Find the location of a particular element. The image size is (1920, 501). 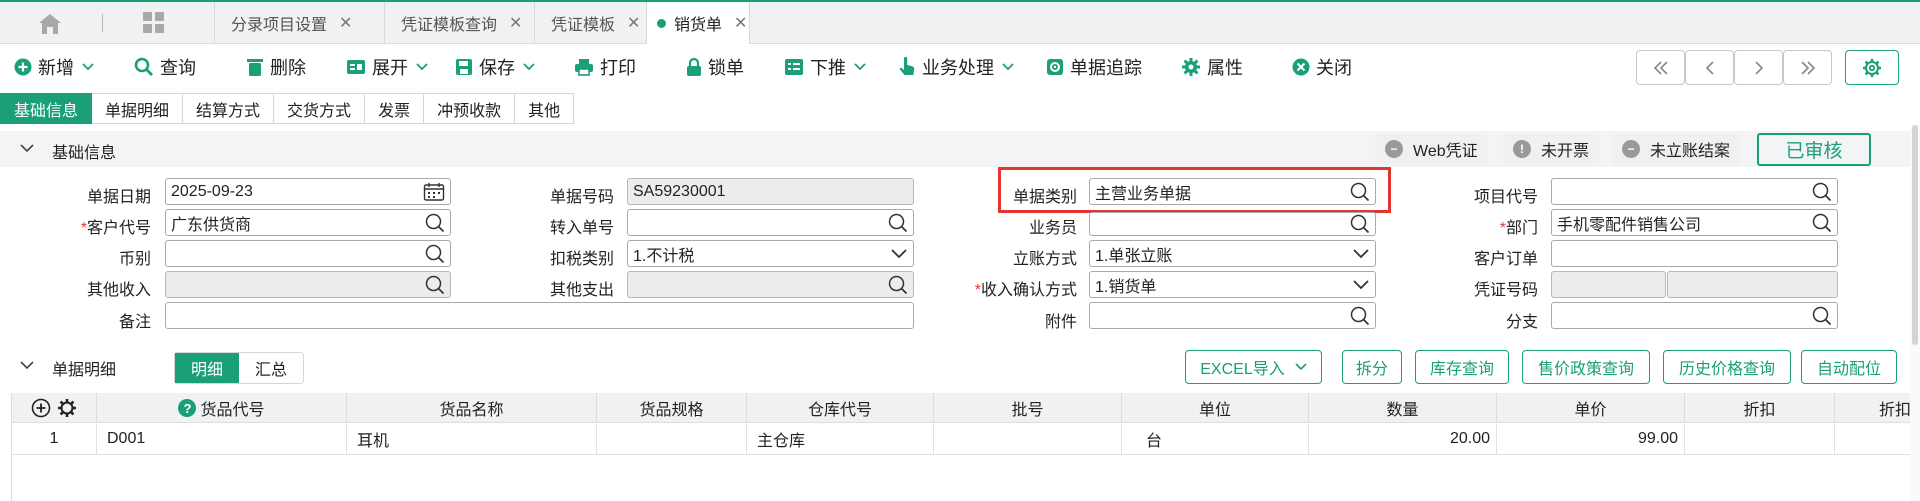

calendar-icon is located at coordinates (434, 192).